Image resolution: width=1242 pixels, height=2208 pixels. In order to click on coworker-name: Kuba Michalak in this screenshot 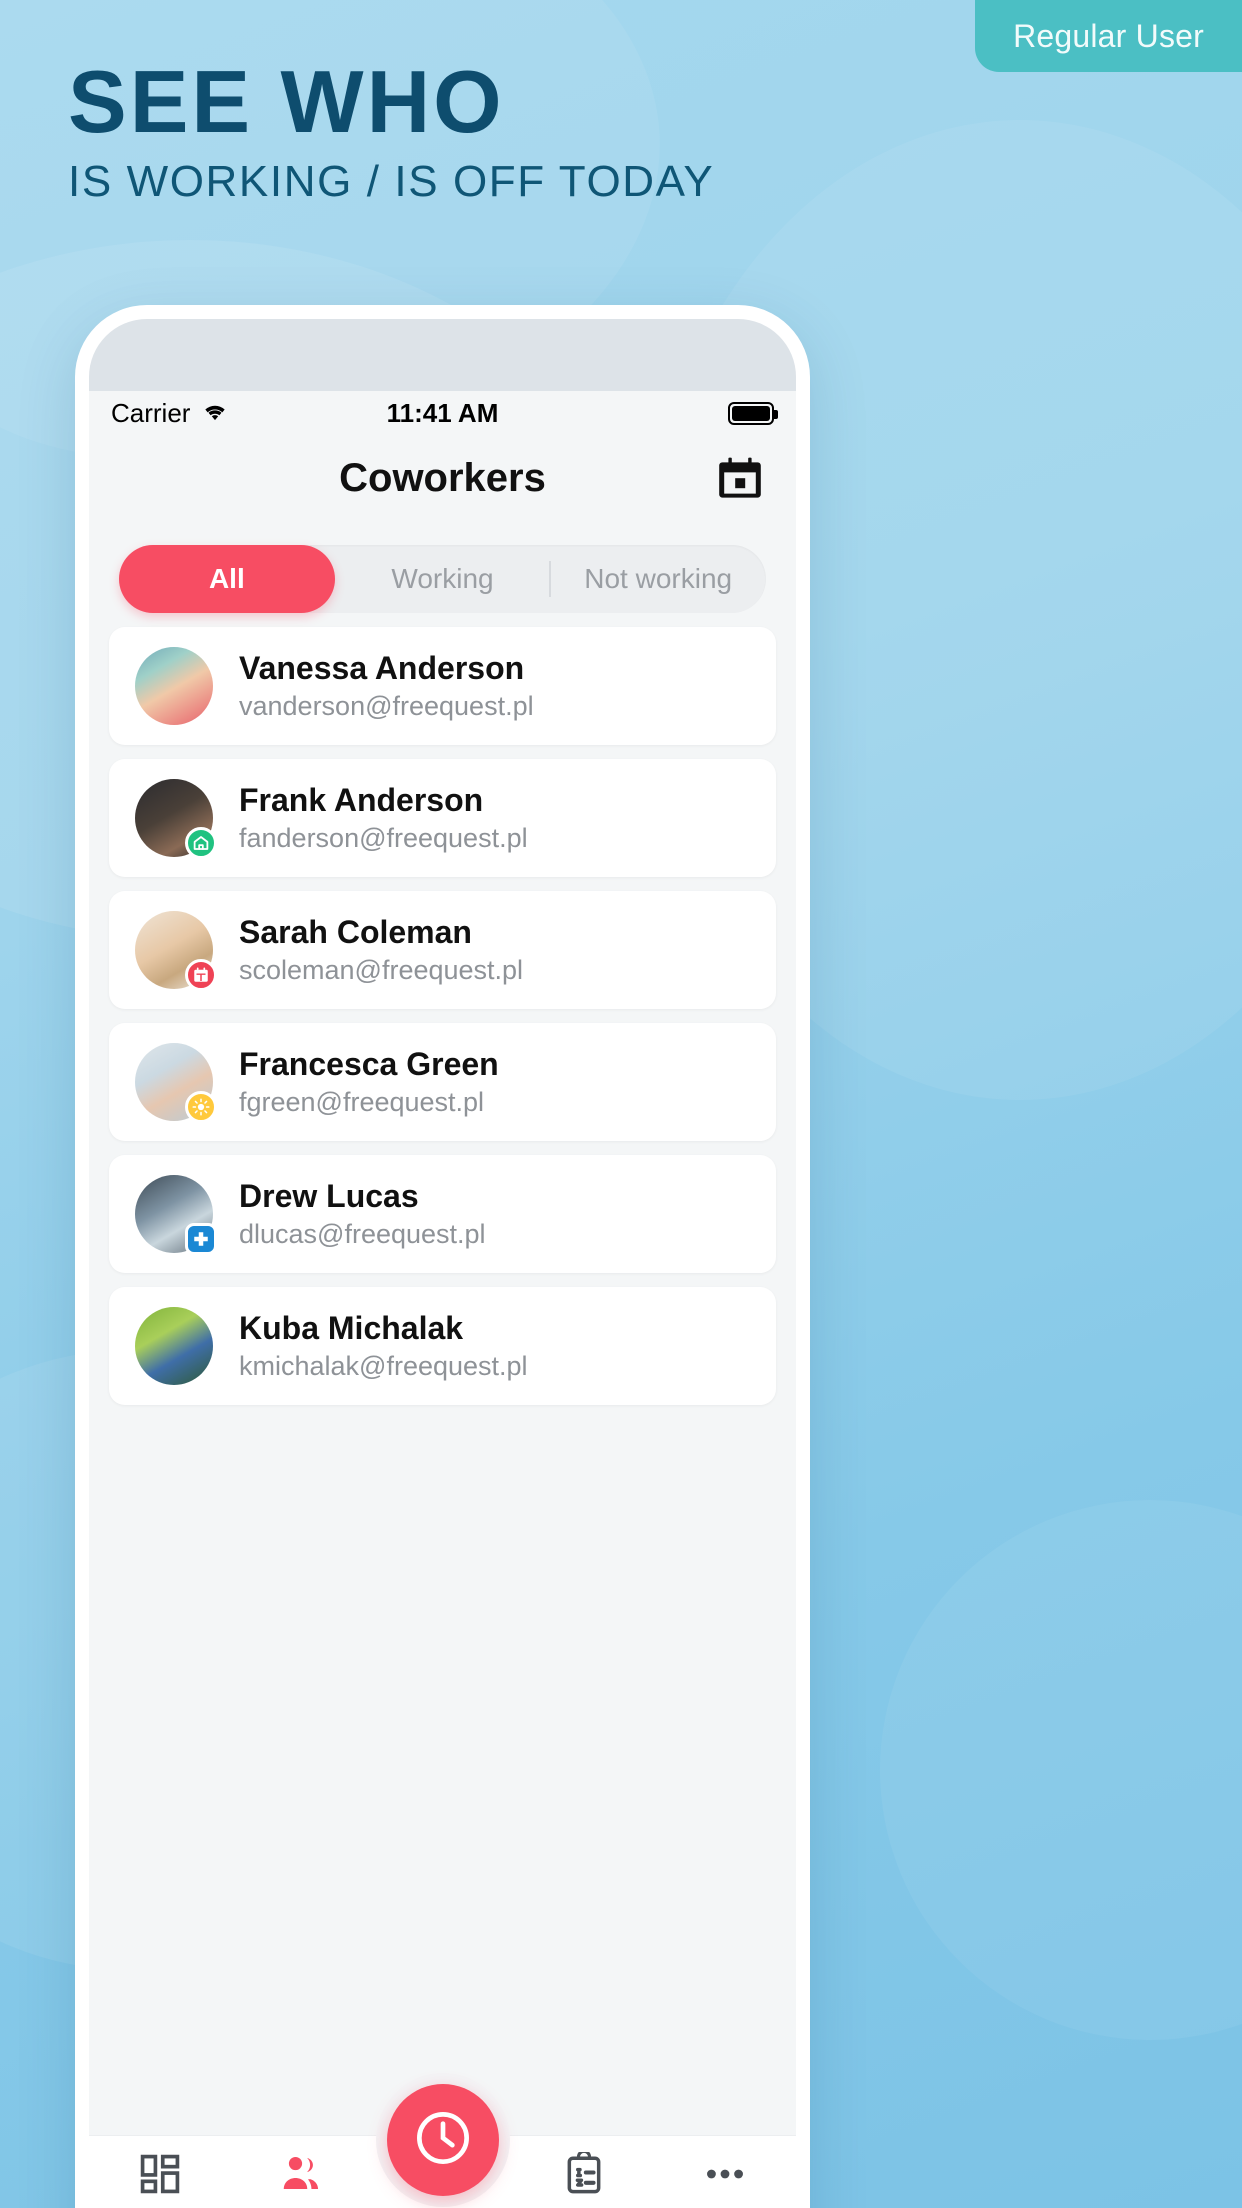, I will do `click(351, 1328)`.